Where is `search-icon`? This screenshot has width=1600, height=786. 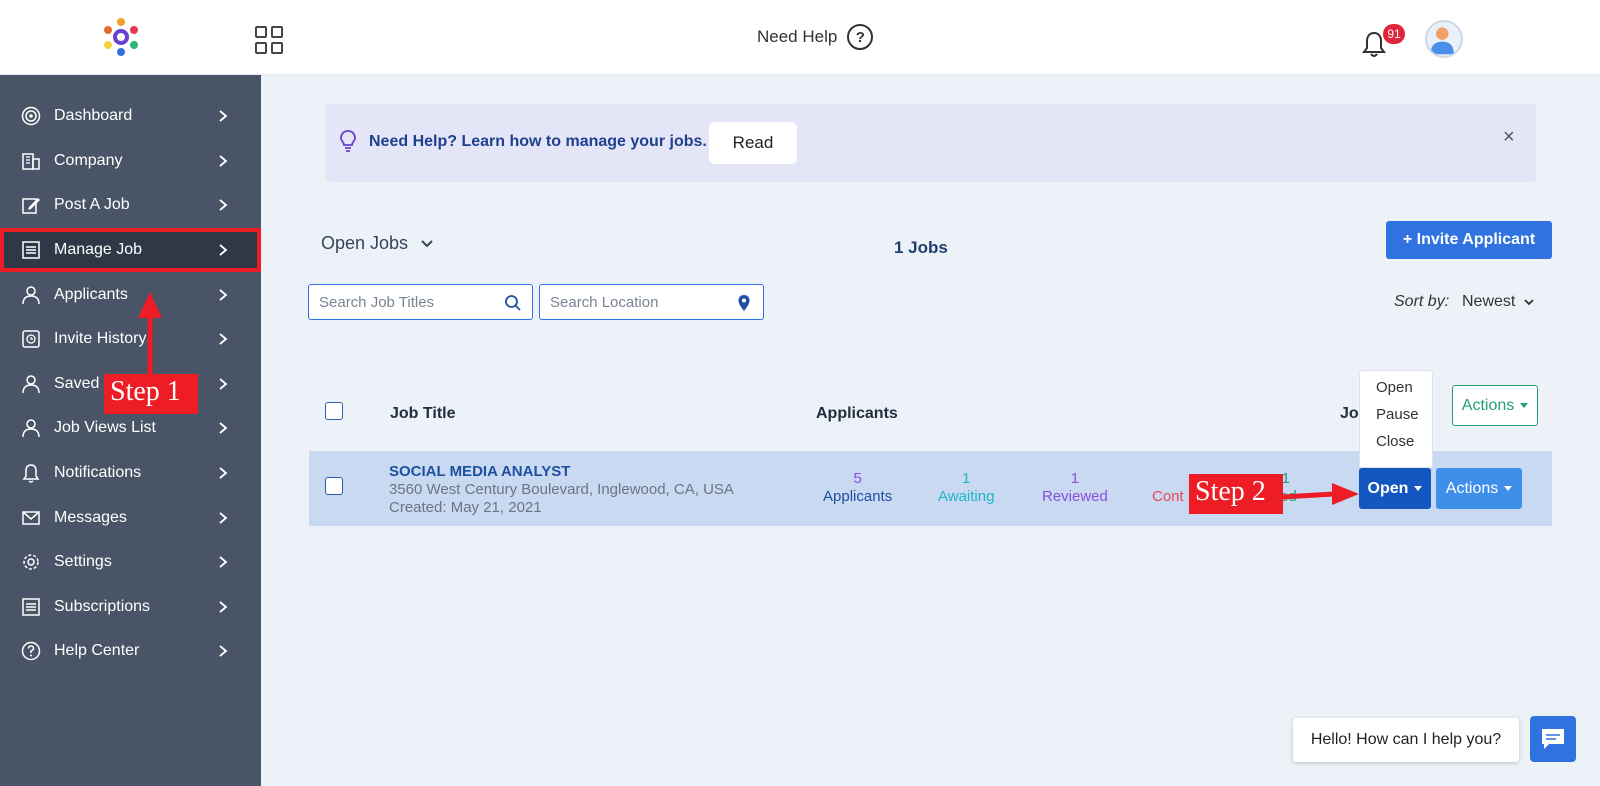 search-icon is located at coordinates (513, 303).